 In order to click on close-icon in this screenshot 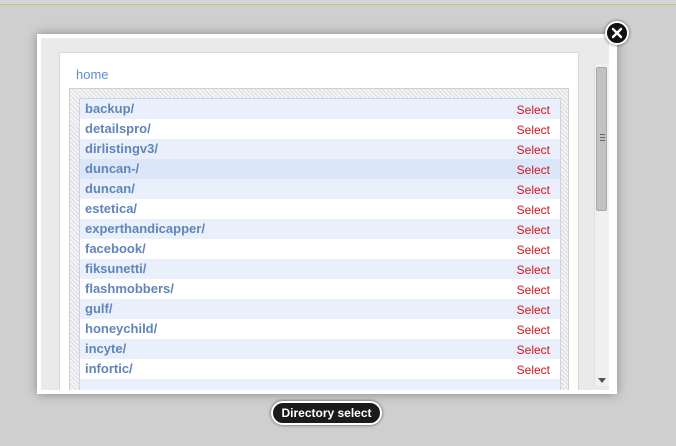, I will do `click(617, 33)`.